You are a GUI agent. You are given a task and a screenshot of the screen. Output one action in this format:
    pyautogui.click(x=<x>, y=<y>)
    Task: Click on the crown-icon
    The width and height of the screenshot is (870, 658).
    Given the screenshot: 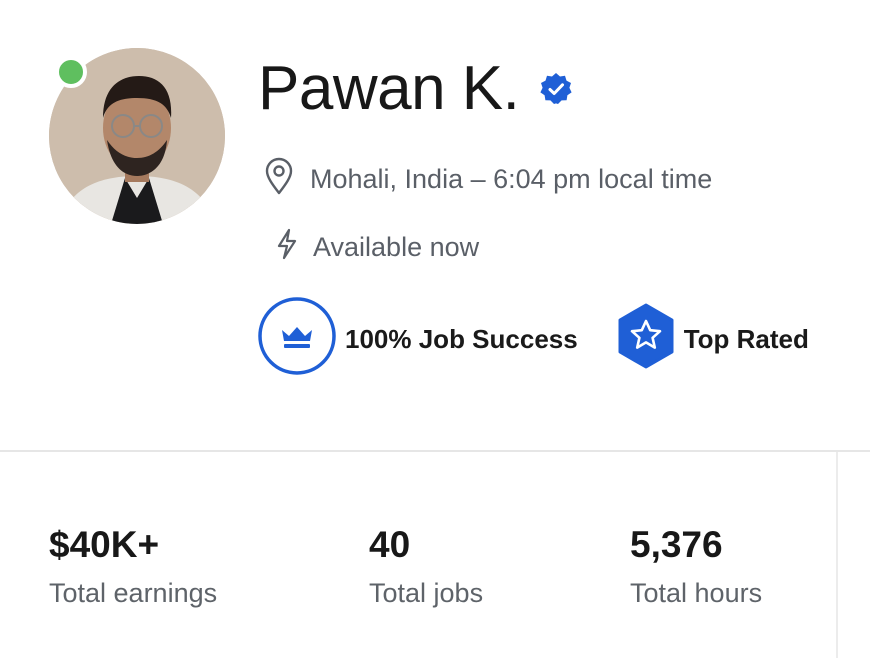 What is the action you would take?
    pyautogui.click(x=297, y=339)
    